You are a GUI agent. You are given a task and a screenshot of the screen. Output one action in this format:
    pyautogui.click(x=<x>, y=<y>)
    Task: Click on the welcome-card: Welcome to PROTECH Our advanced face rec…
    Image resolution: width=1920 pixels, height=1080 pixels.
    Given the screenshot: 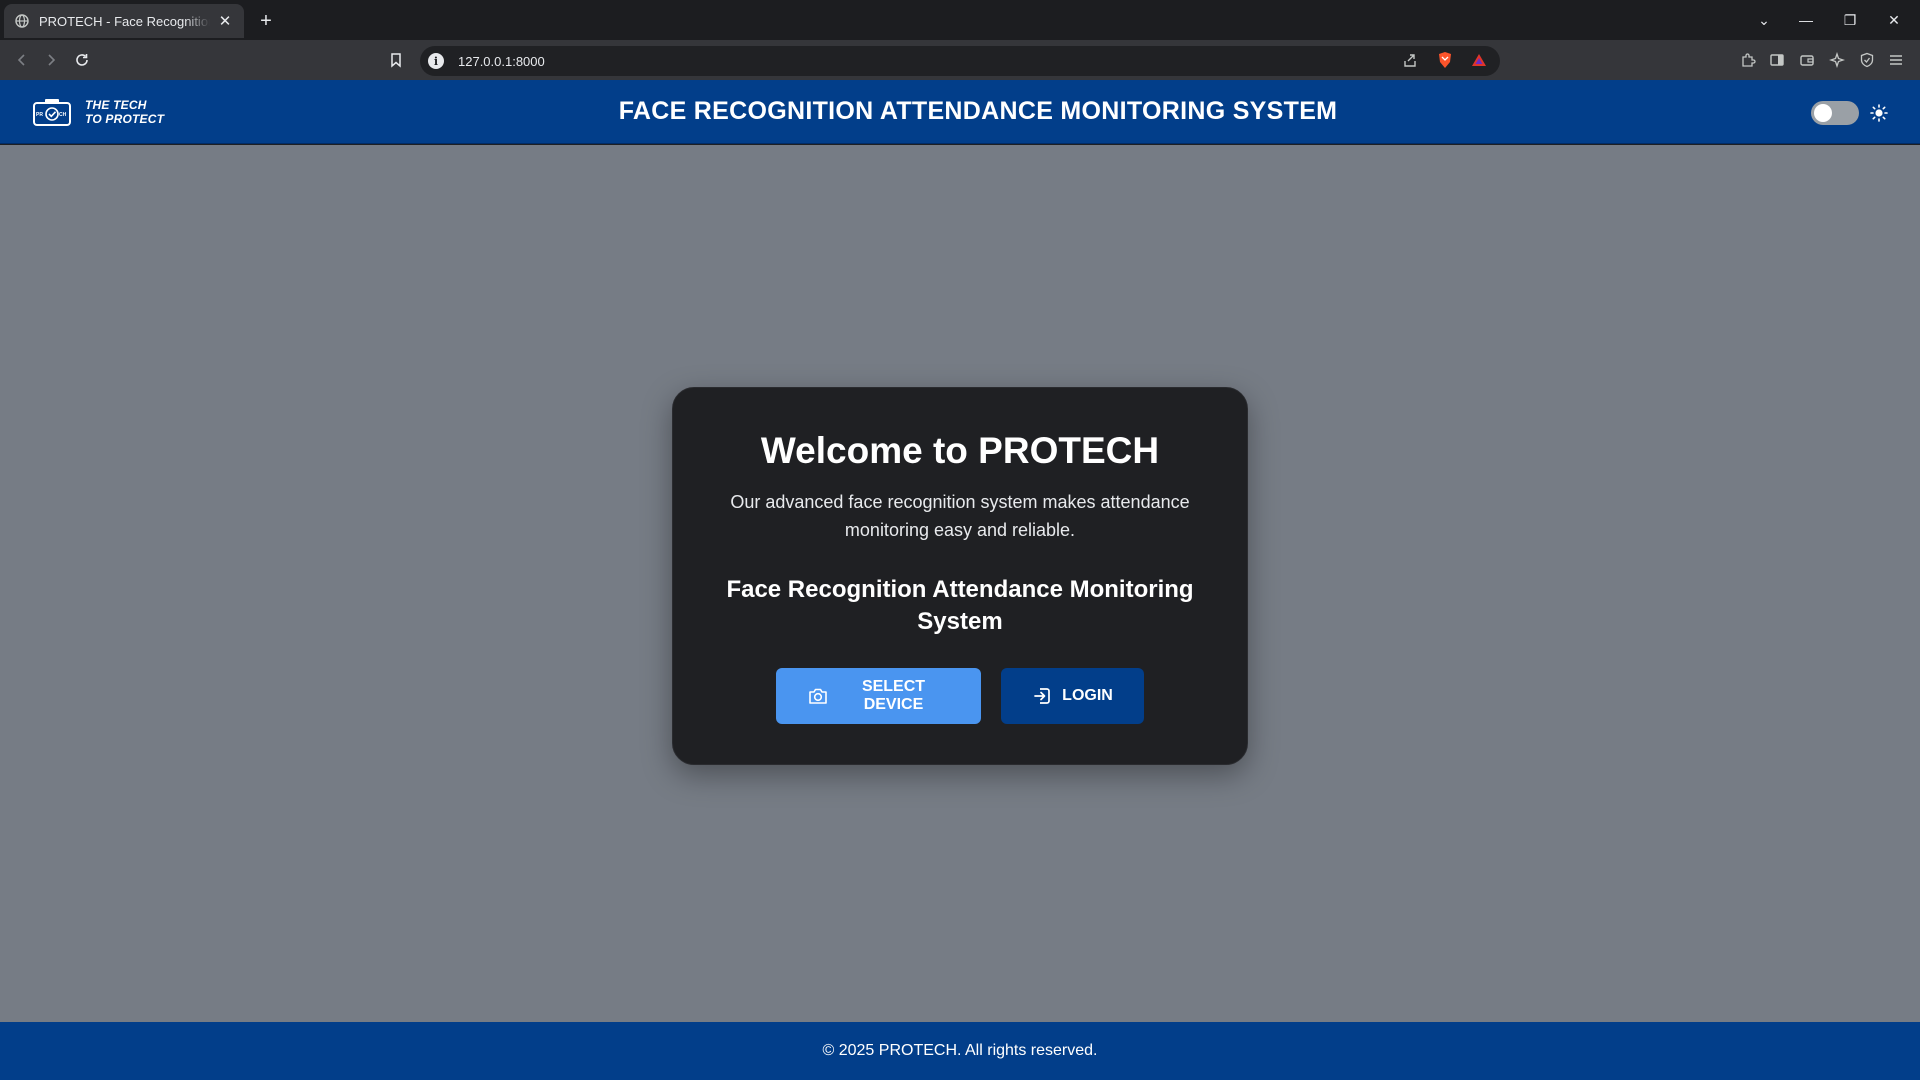 What is the action you would take?
    pyautogui.click(x=960, y=576)
    